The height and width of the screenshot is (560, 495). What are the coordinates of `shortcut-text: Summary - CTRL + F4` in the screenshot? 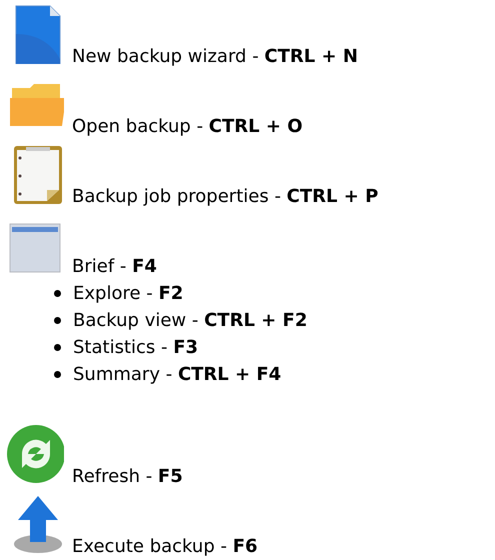 It's located at (177, 374).